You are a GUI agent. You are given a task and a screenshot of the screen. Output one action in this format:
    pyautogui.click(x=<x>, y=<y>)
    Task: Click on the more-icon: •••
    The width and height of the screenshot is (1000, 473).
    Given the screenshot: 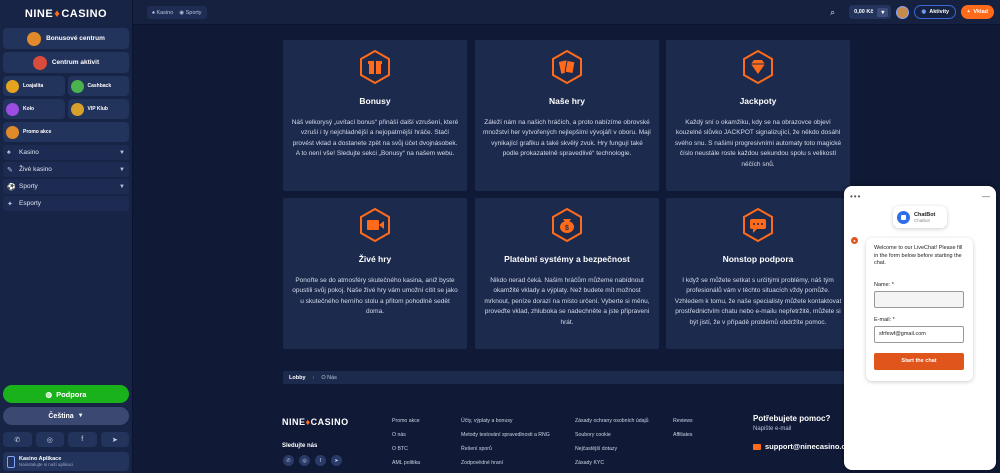 What is the action you would take?
    pyautogui.click(x=855, y=196)
    